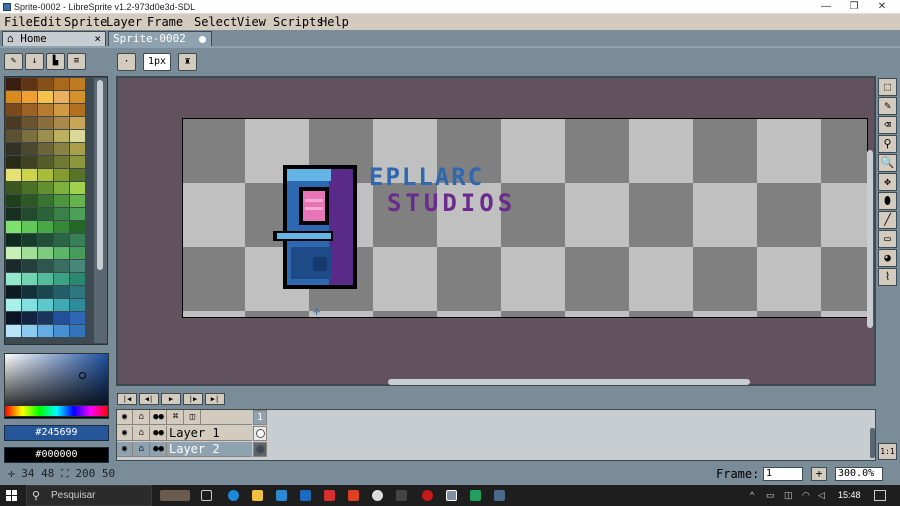 The width and height of the screenshot is (900, 506). What do you see at coordinates (887, 239) in the screenshot?
I see `rectangle-tool: ▭` at bounding box center [887, 239].